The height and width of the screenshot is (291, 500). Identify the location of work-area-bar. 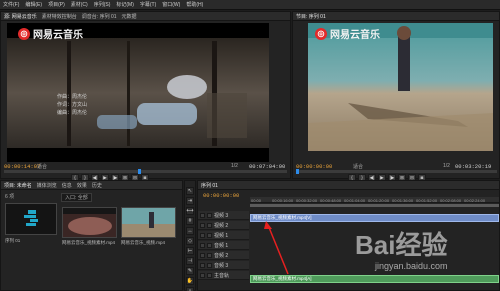
(374, 205).